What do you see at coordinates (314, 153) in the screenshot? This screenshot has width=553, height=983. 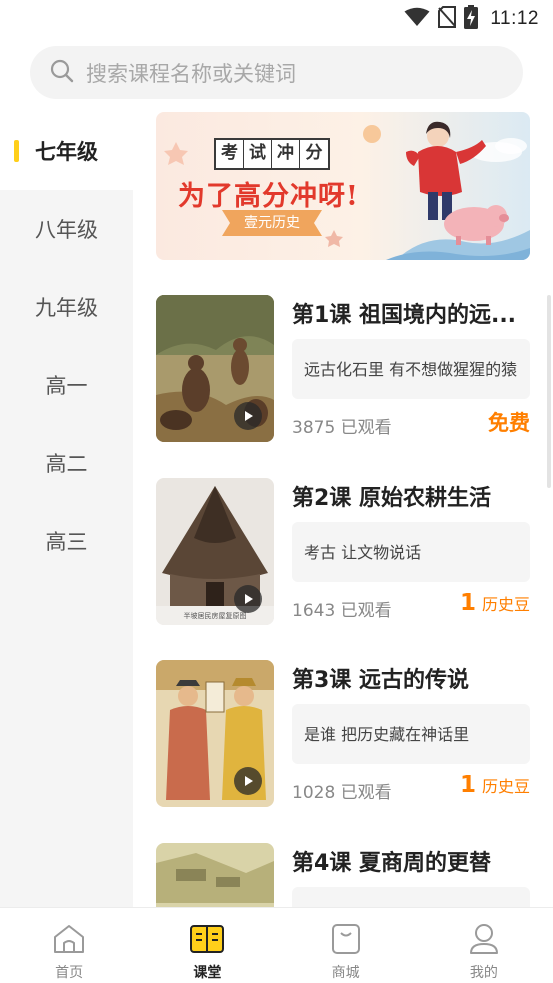 I see `banner-tag-char: 分` at bounding box center [314, 153].